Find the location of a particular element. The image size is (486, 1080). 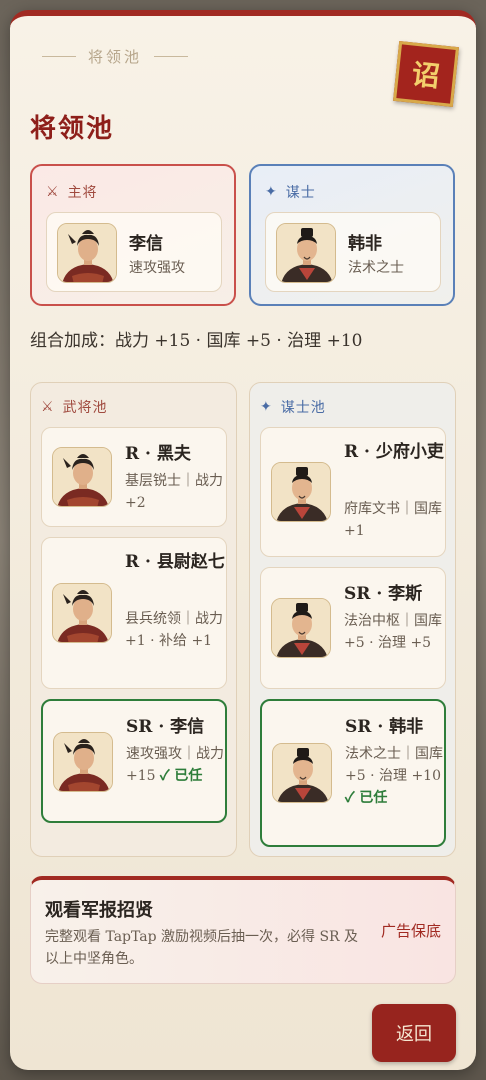

assigned-general-name: 李信 is located at coordinates (146, 244).